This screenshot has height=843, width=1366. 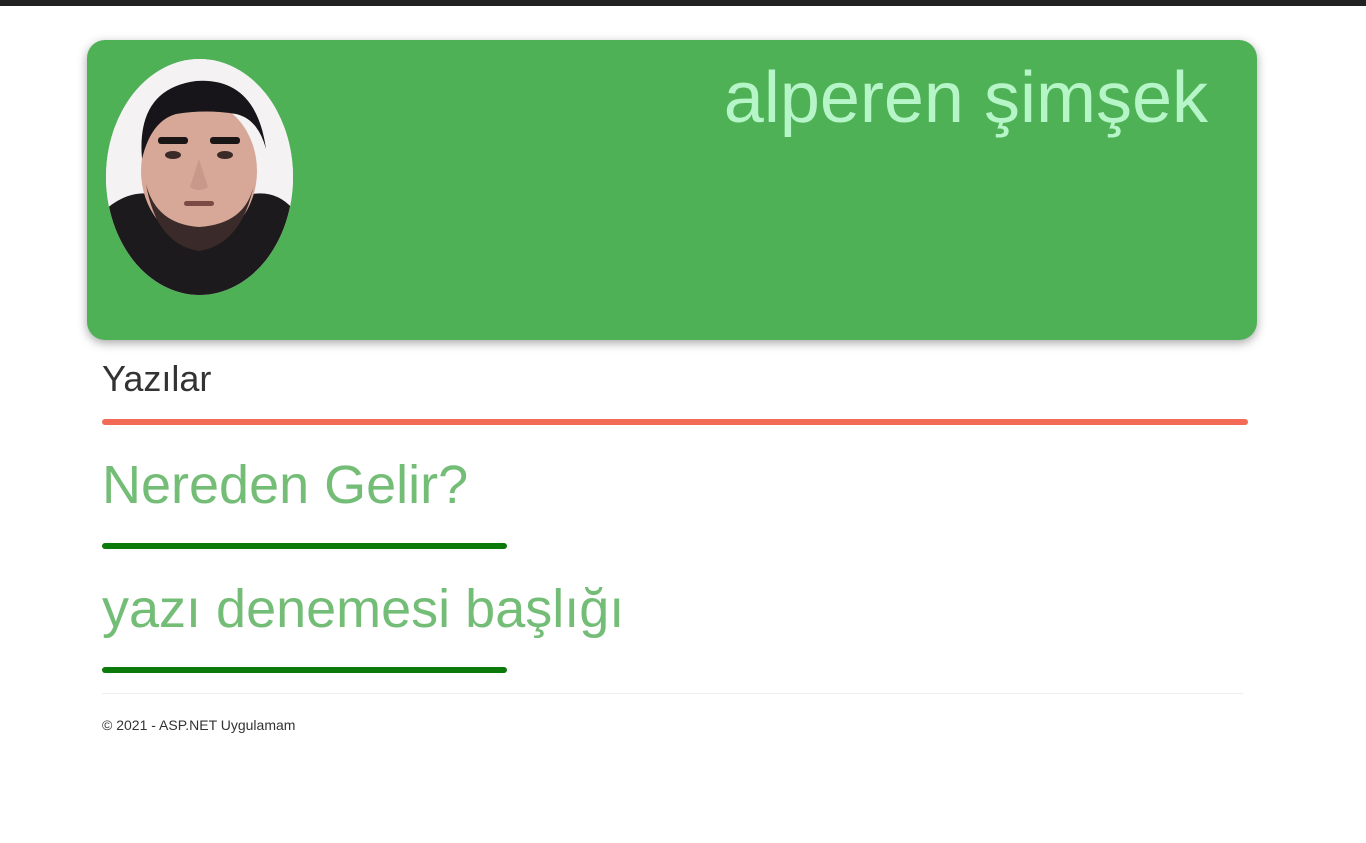 I want to click on footer-divider, so click(x=672, y=693).